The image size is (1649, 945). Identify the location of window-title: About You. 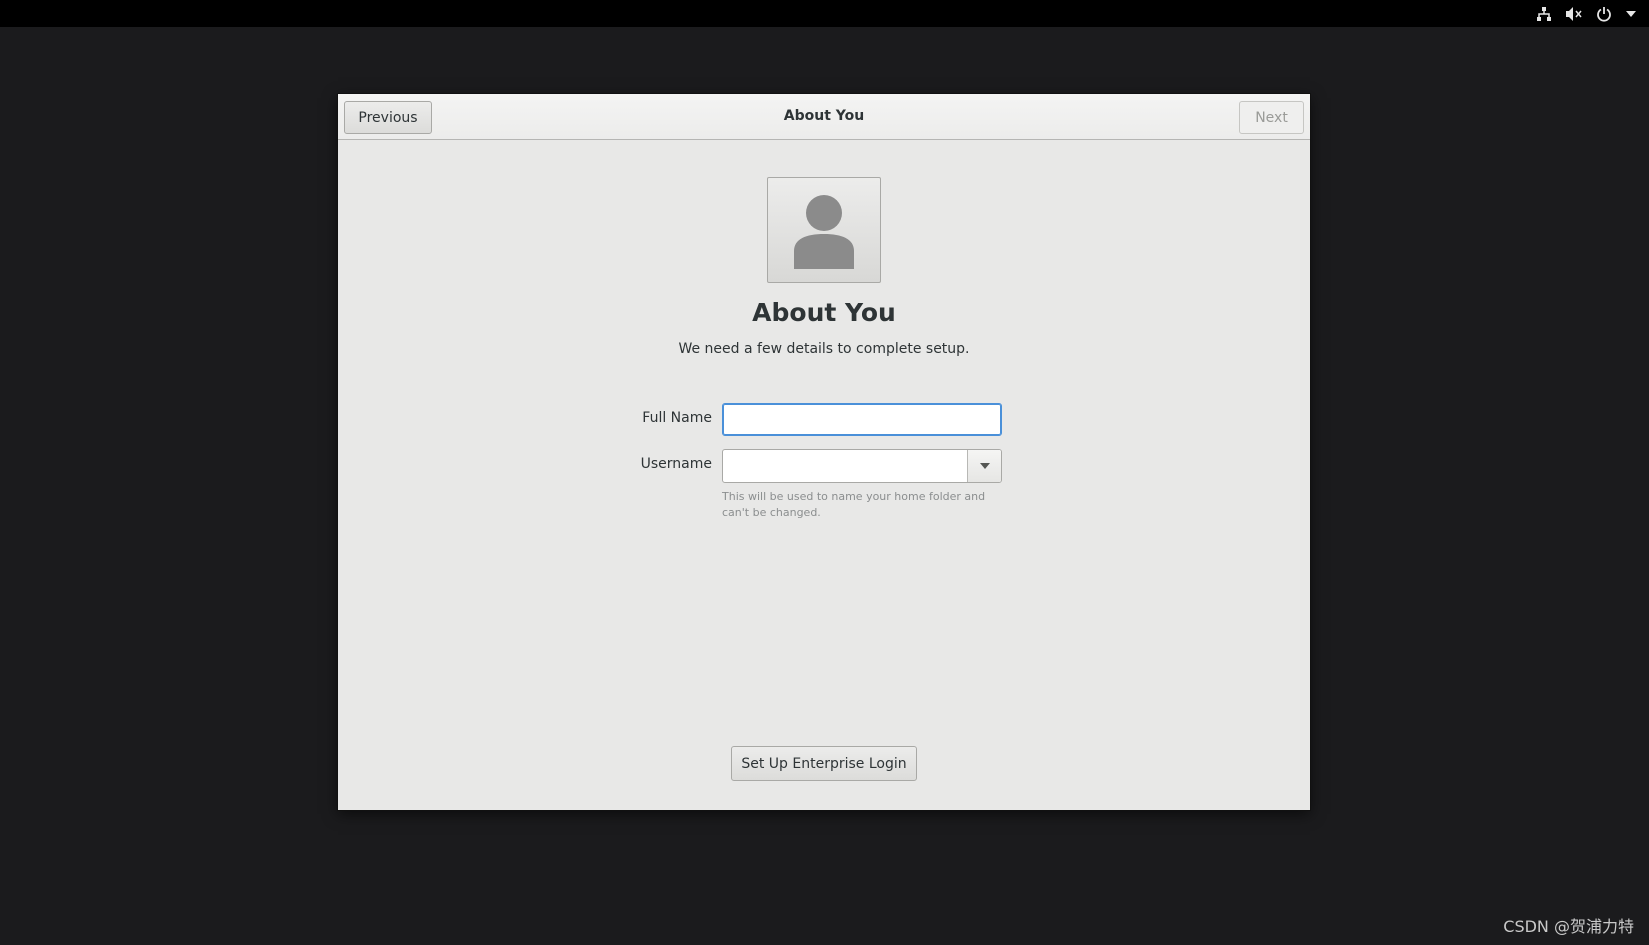
(824, 116).